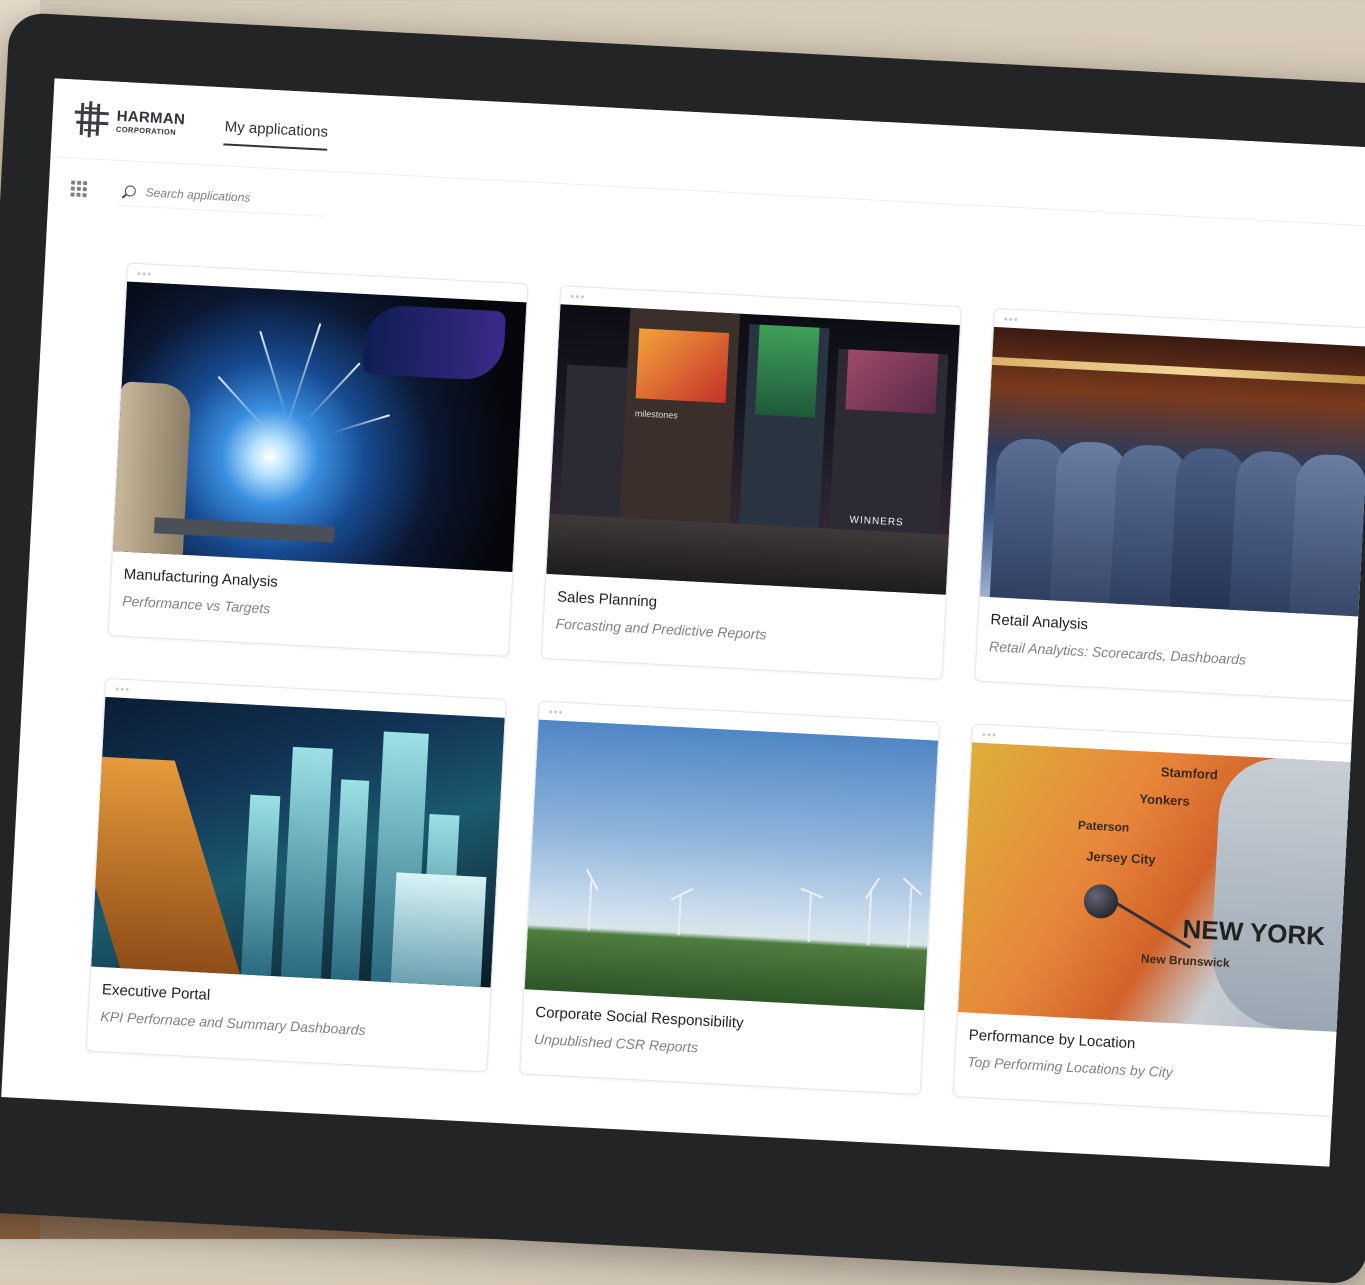 The width and height of the screenshot is (1365, 1285). What do you see at coordinates (130, 191) in the screenshot?
I see `search-icon` at bounding box center [130, 191].